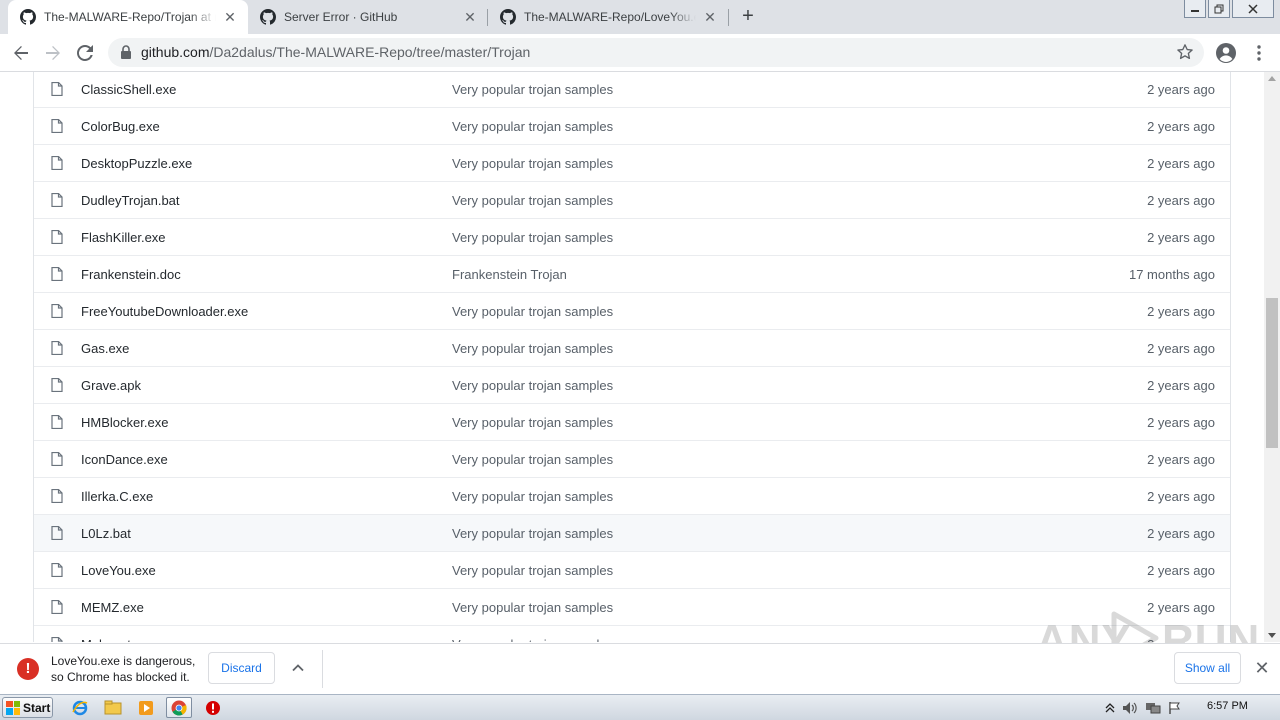 This screenshot has width=1280, height=720. I want to click on file-name-link: Mabezat.exe, so click(118, 639).